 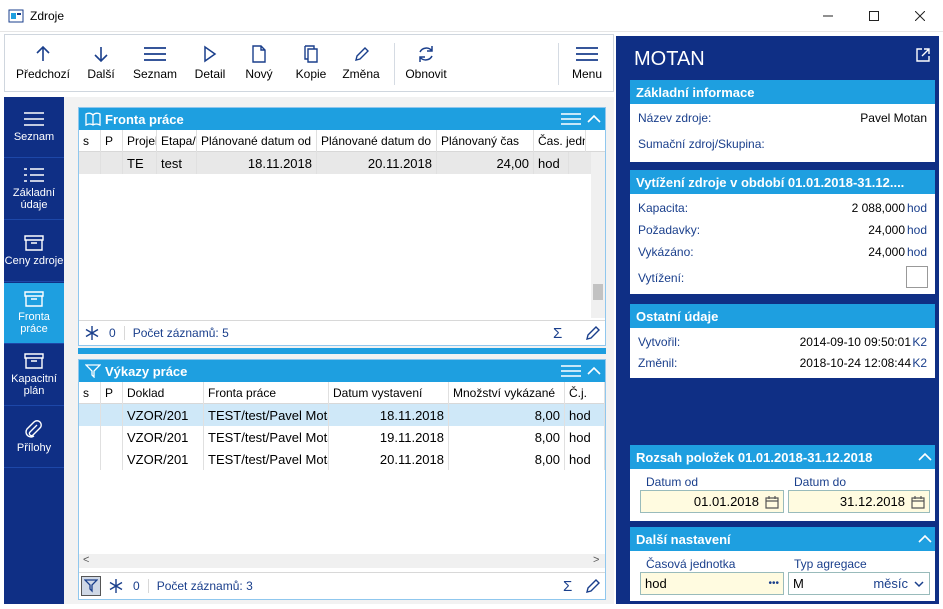 I want to click on scrollbar-thumb, so click(x=598, y=292).